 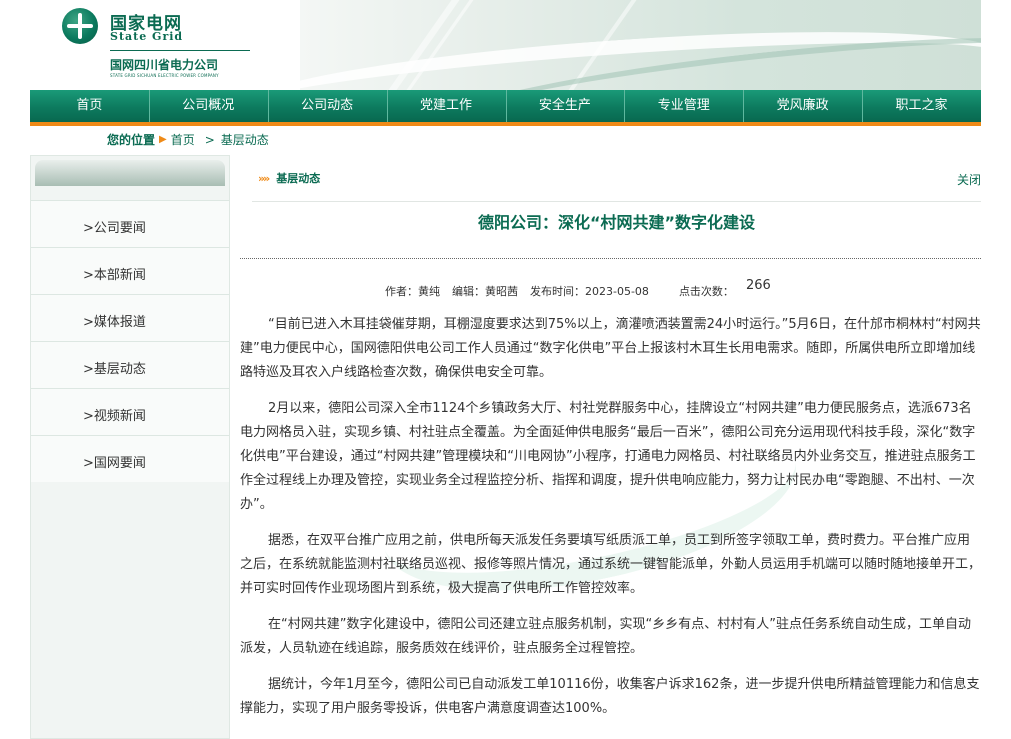 I want to click on sidebar-item-video-news: >视频新闻, so click(x=130, y=411).